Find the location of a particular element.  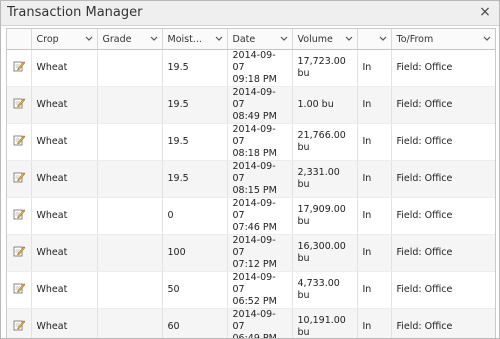

date-cell: 2014-09-07 08:18 PM is located at coordinates (260, 142).